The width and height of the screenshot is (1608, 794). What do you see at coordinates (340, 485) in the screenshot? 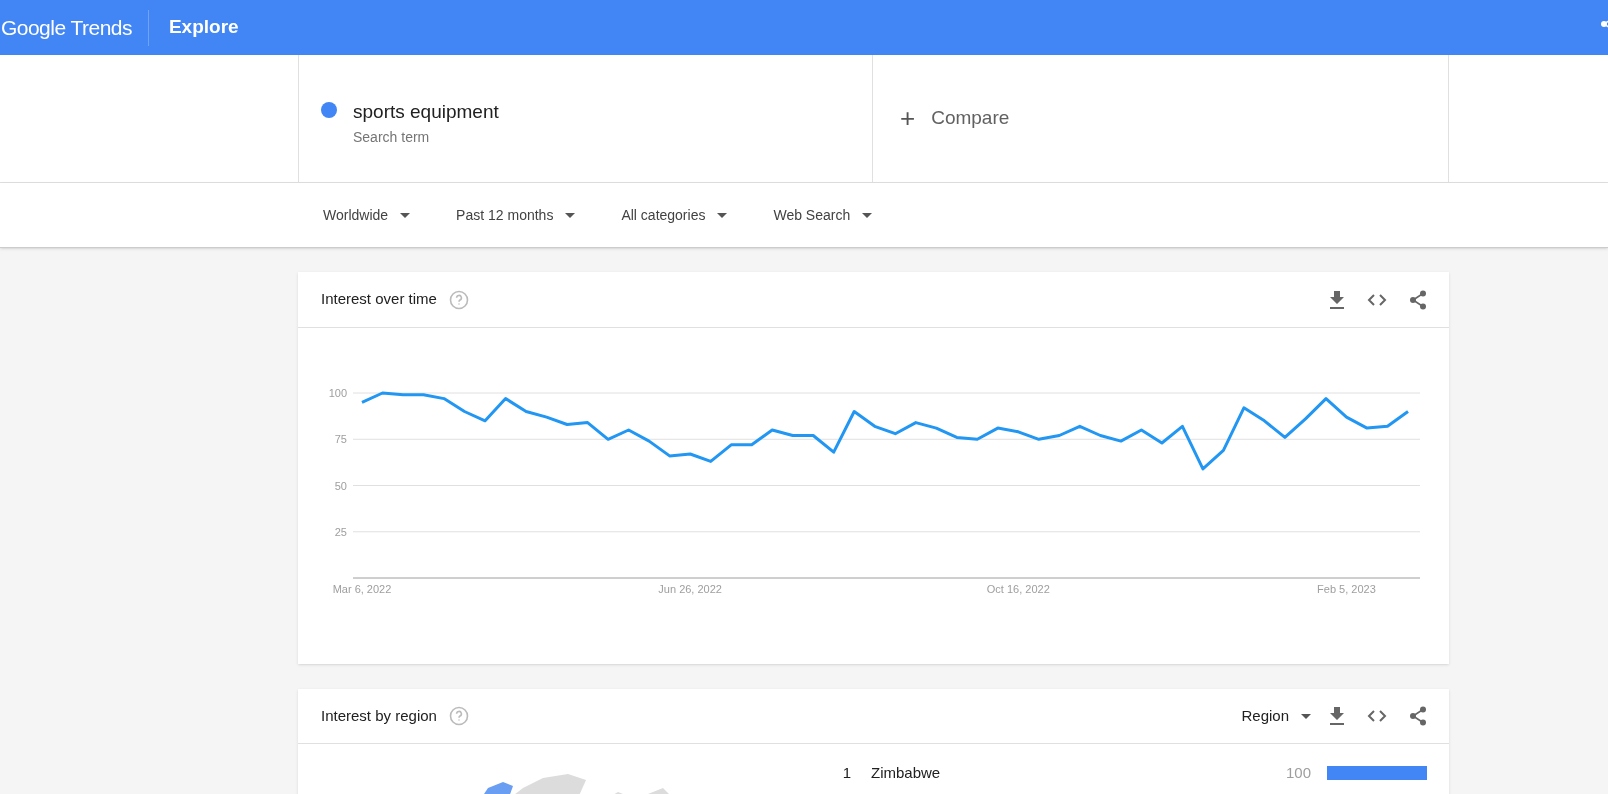
I see `y-tick-label: 50` at bounding box center [340, 485].